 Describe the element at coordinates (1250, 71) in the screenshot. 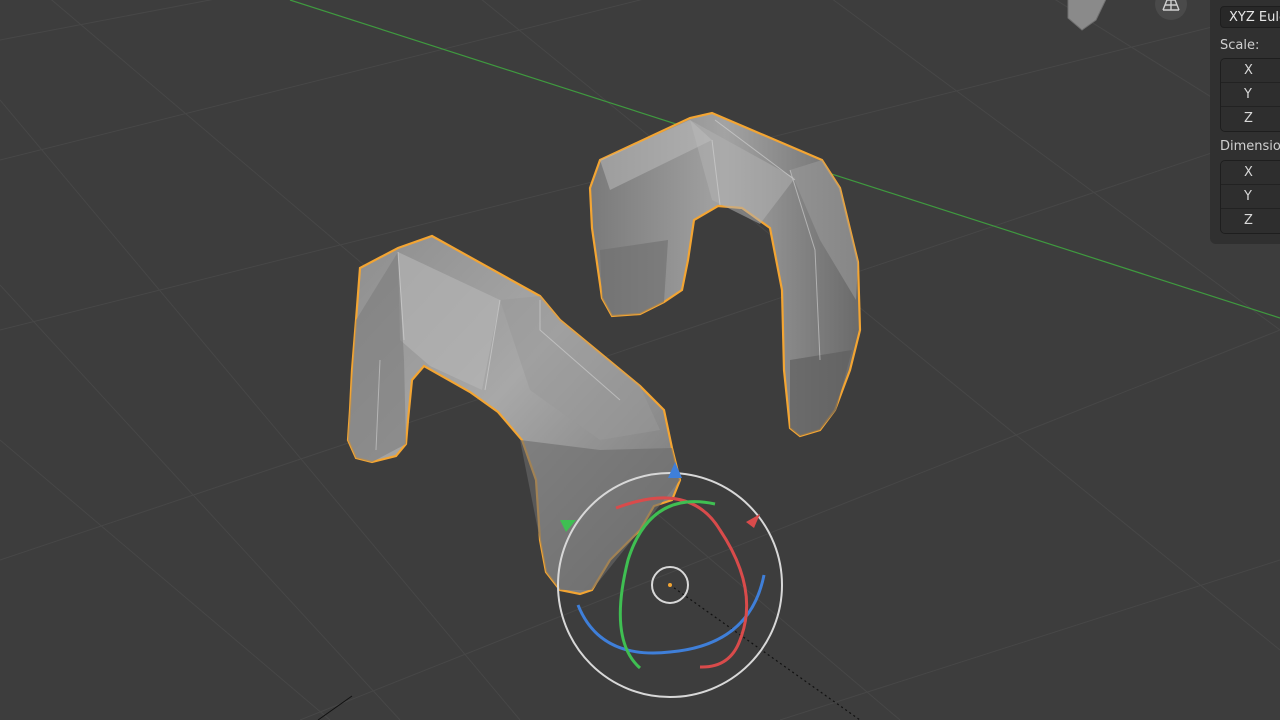

I see `scale-x-field: X` at that location.